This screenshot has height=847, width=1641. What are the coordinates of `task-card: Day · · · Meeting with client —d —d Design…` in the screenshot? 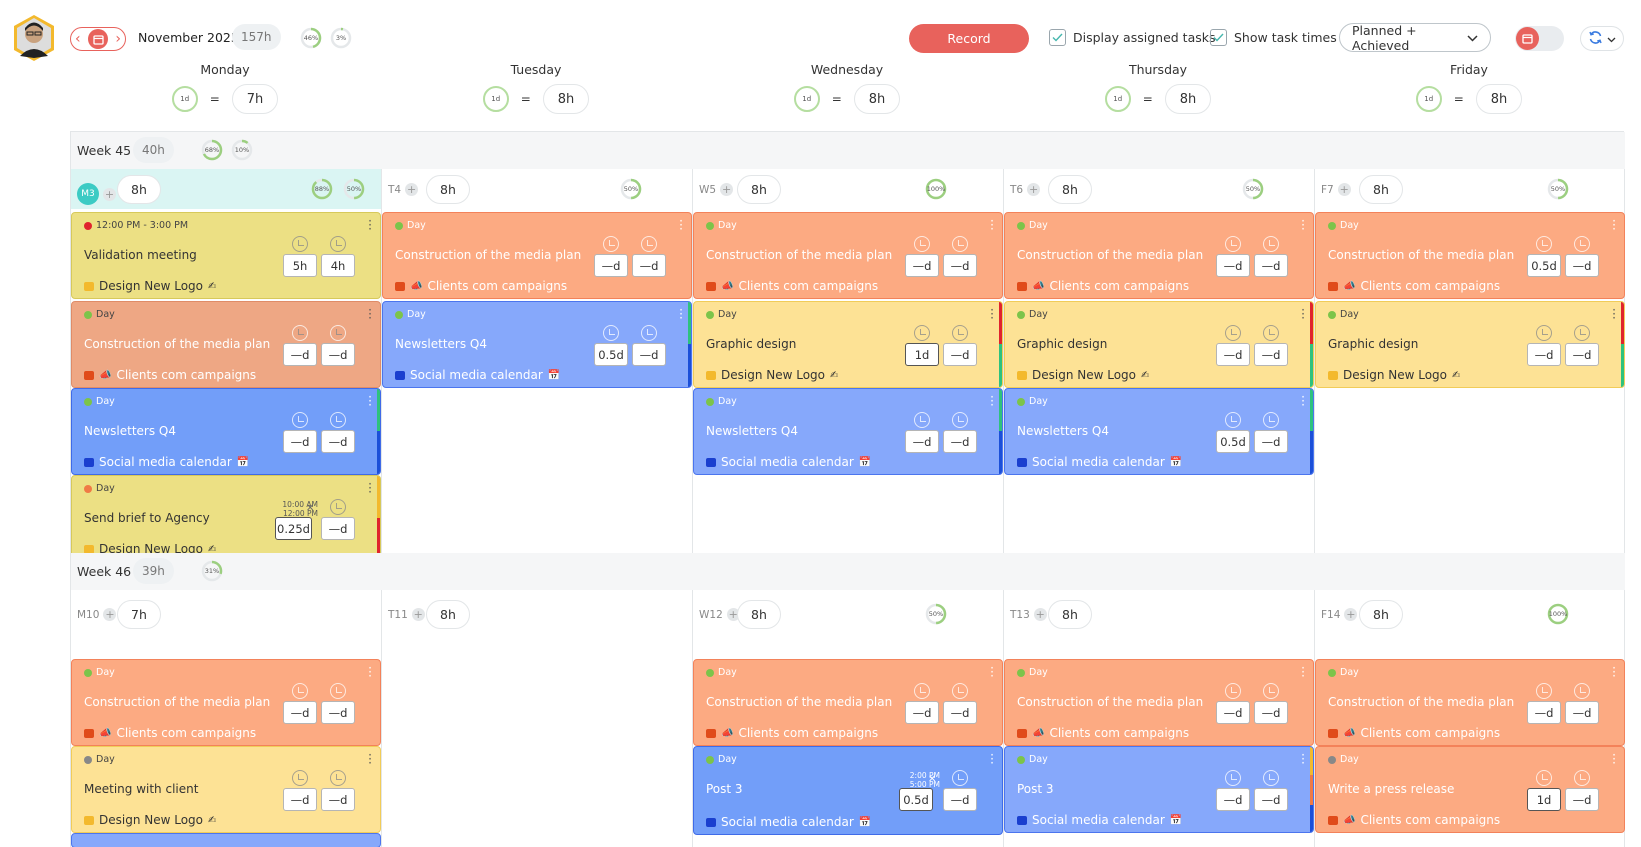 It's located at (226, 789).